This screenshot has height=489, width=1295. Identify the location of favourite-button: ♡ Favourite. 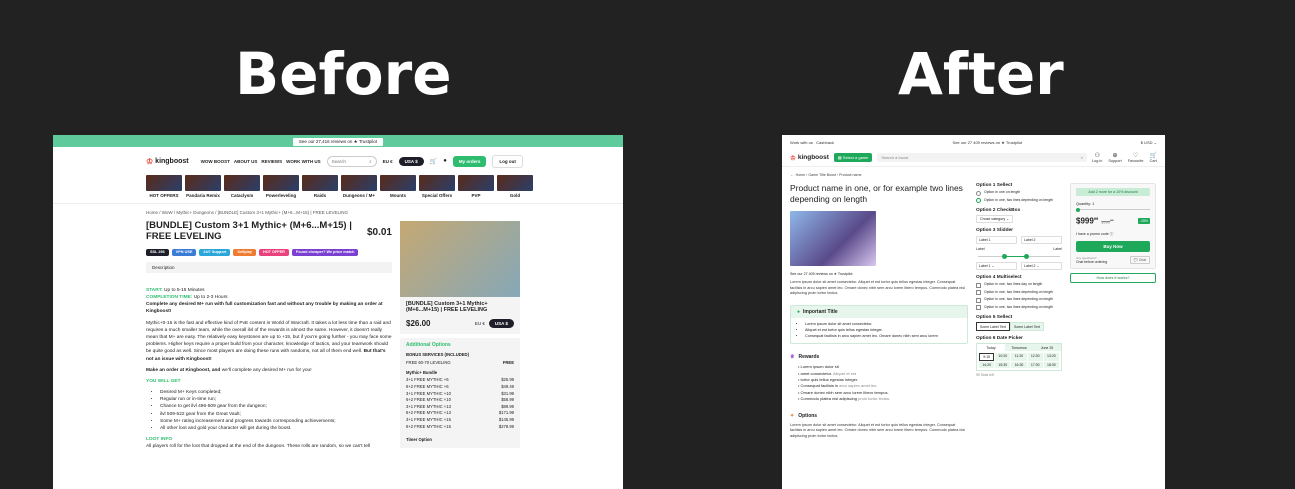
(1136, 157).